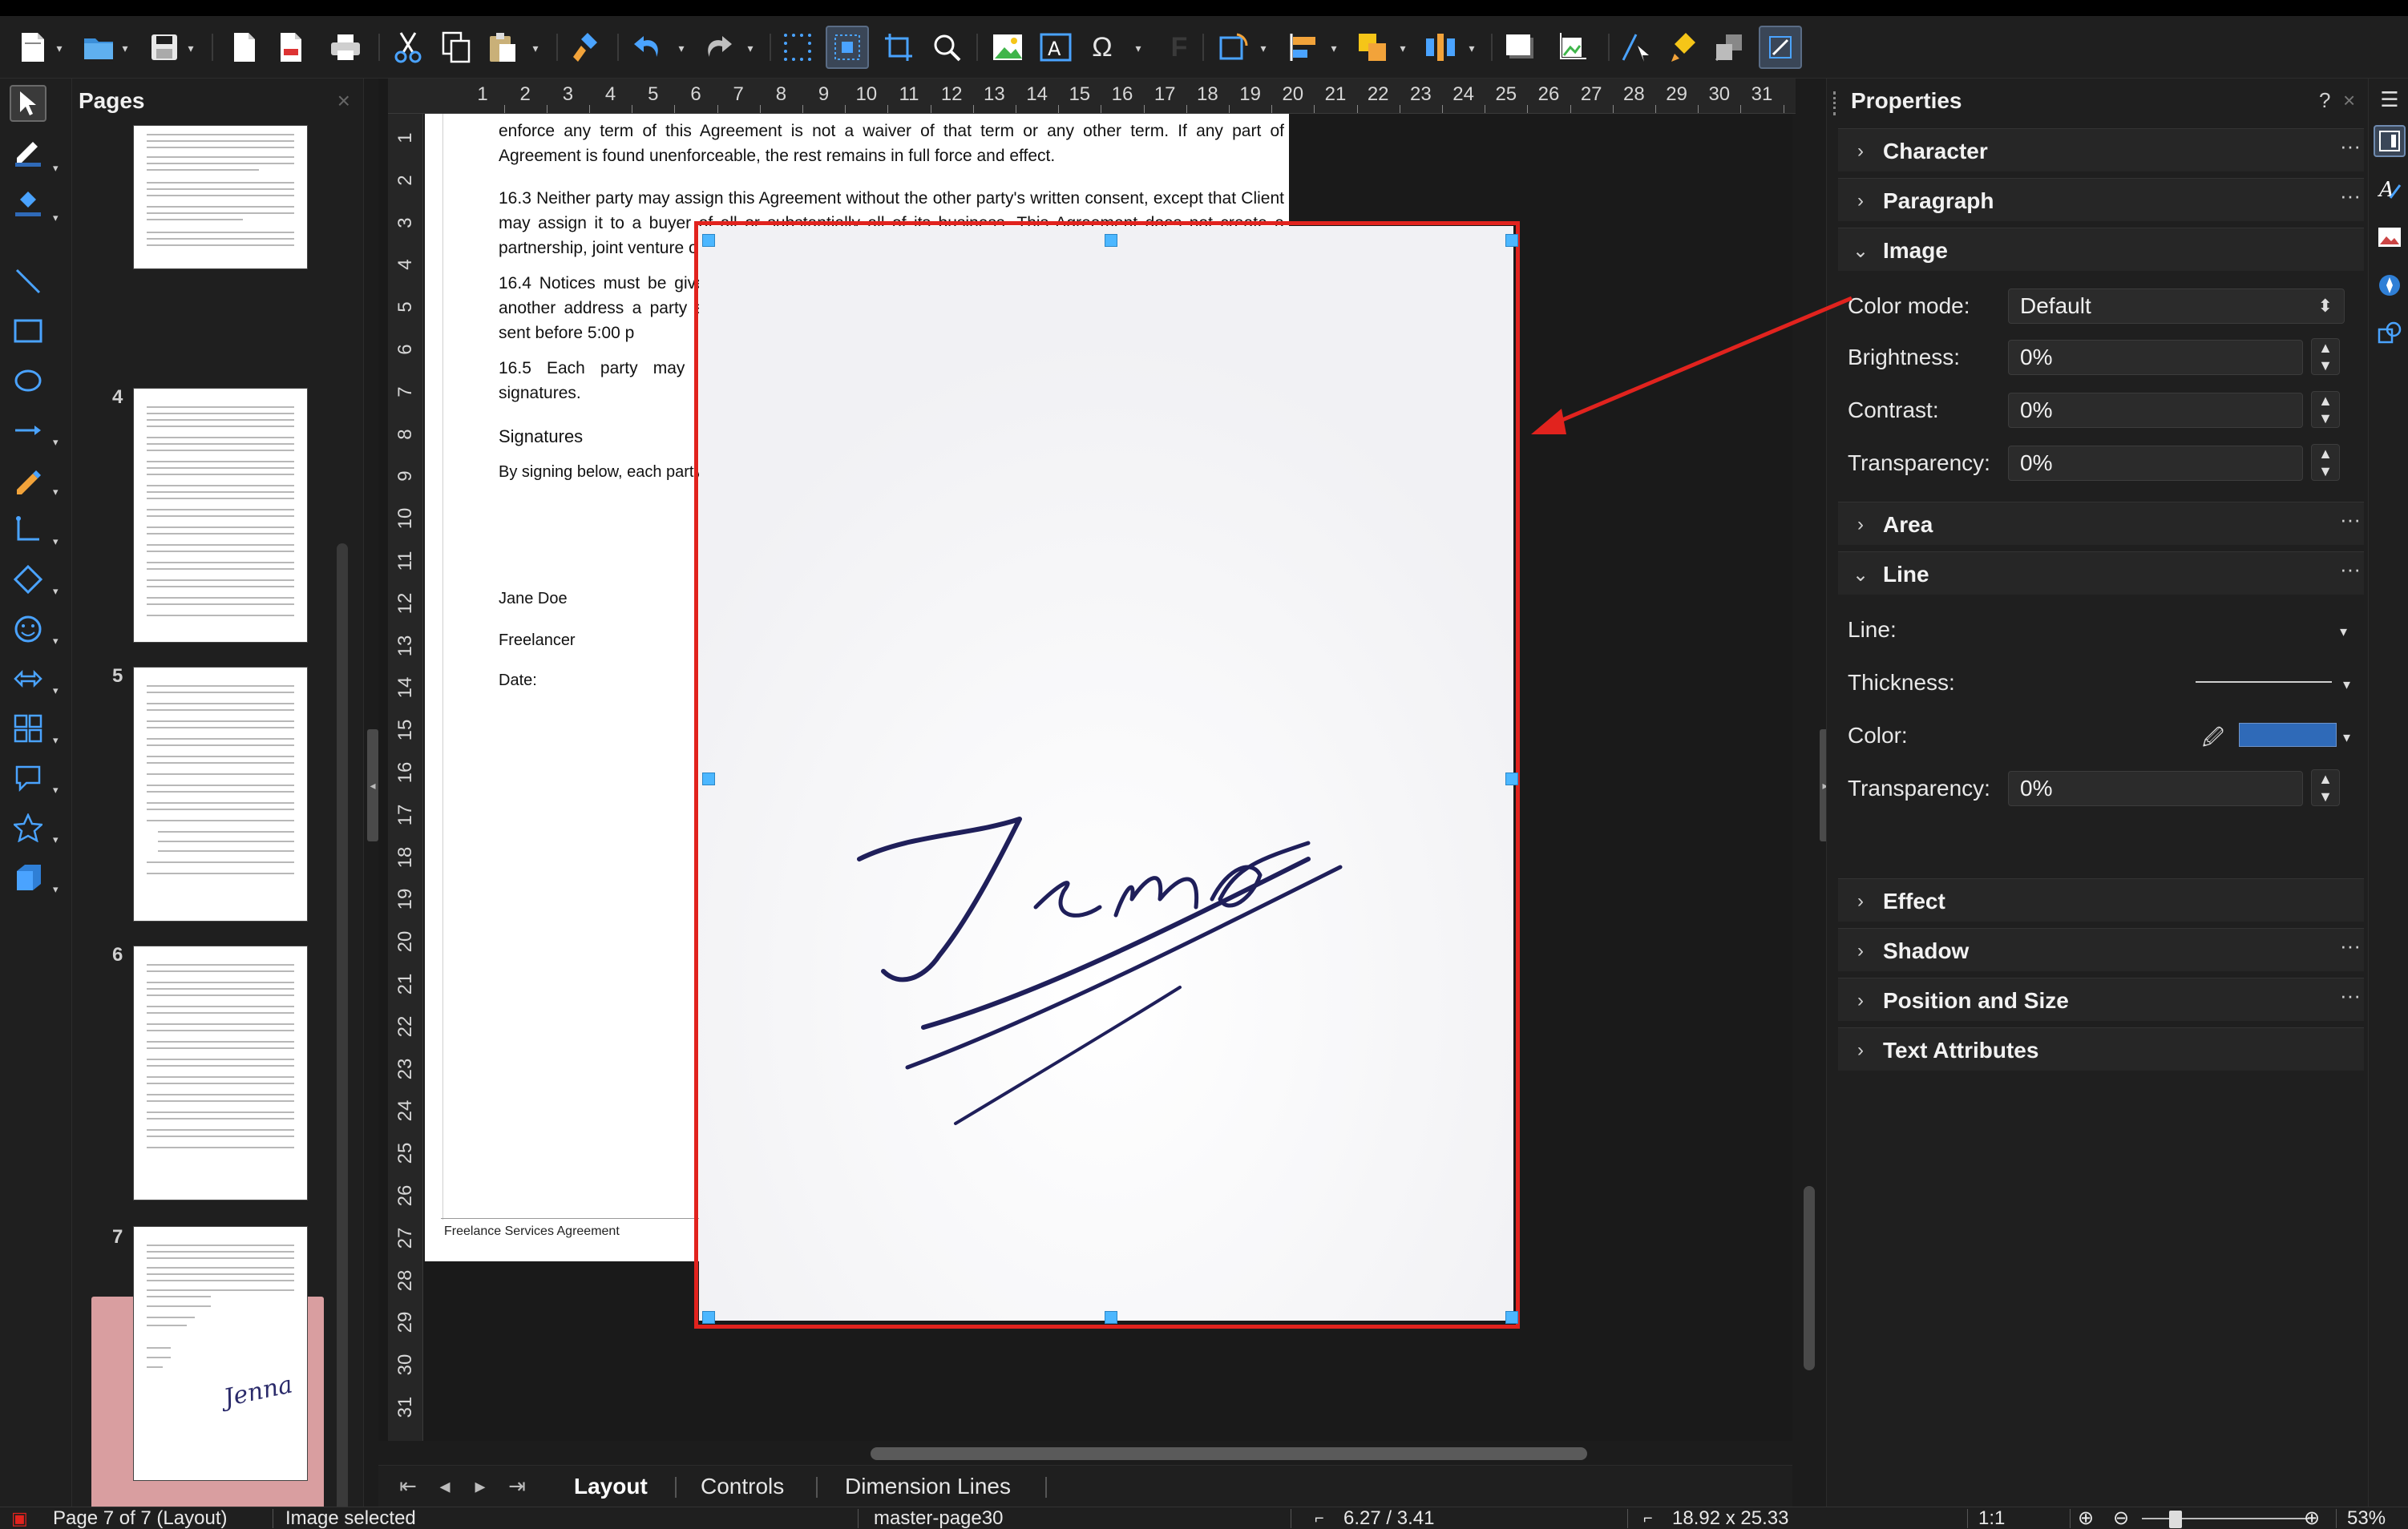  Describe the element at coordinates (28, 430) in the screenshot. I see `line-arrow-icon` at that location.